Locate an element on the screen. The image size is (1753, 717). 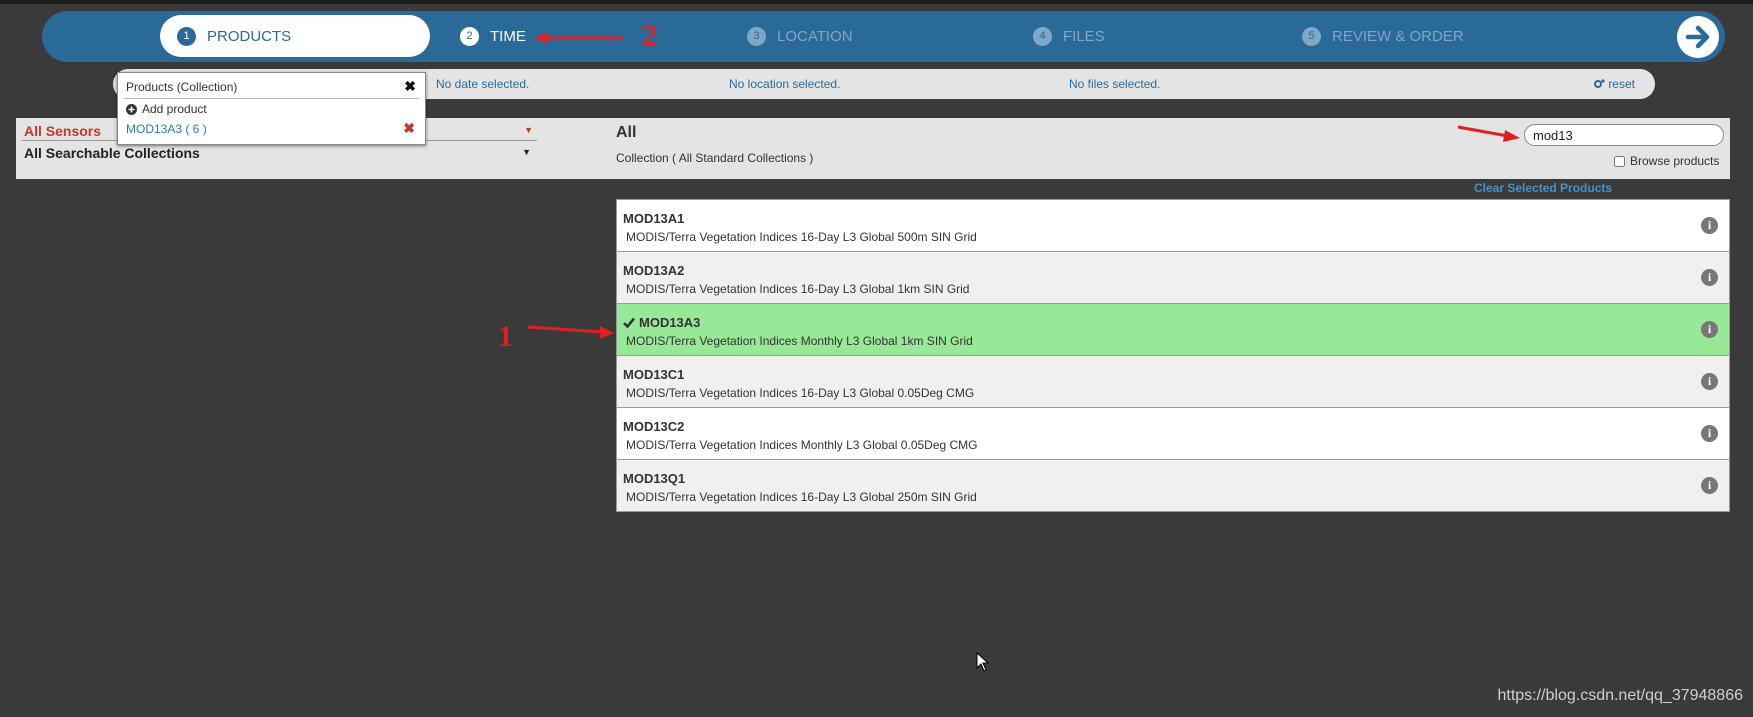
step-number: 3 is located at coordinates (756, 36).